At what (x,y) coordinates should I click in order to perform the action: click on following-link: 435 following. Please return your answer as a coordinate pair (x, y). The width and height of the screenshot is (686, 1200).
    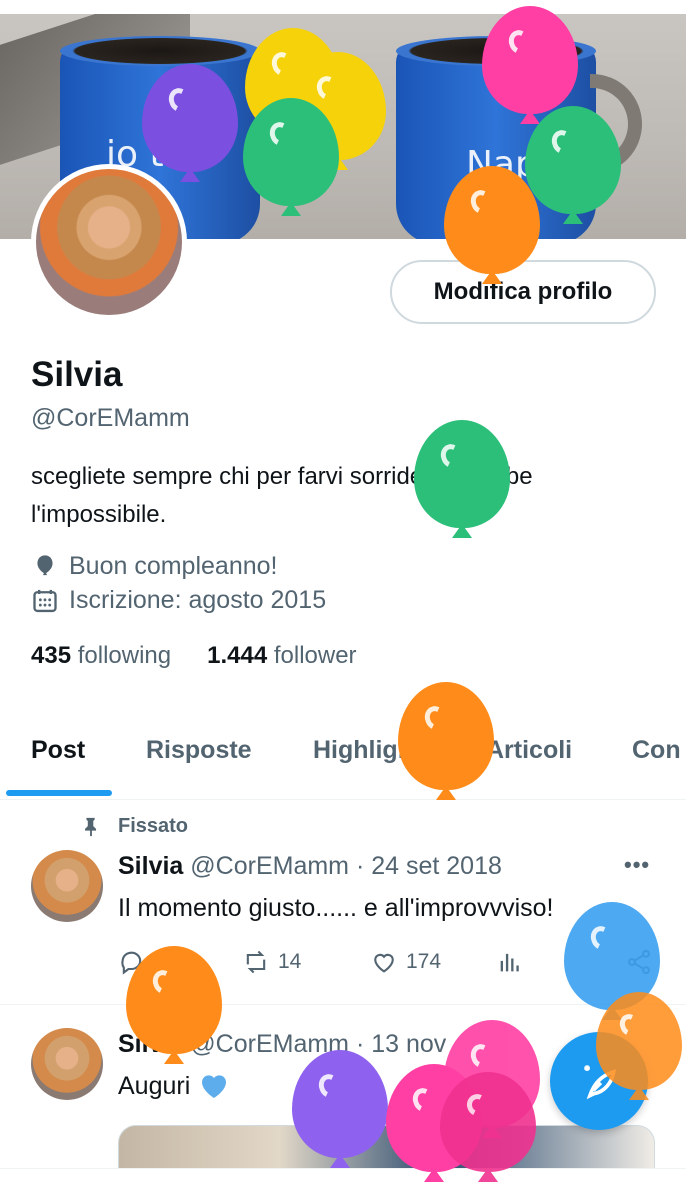
    Looking at the image, I should click on (101, 656).